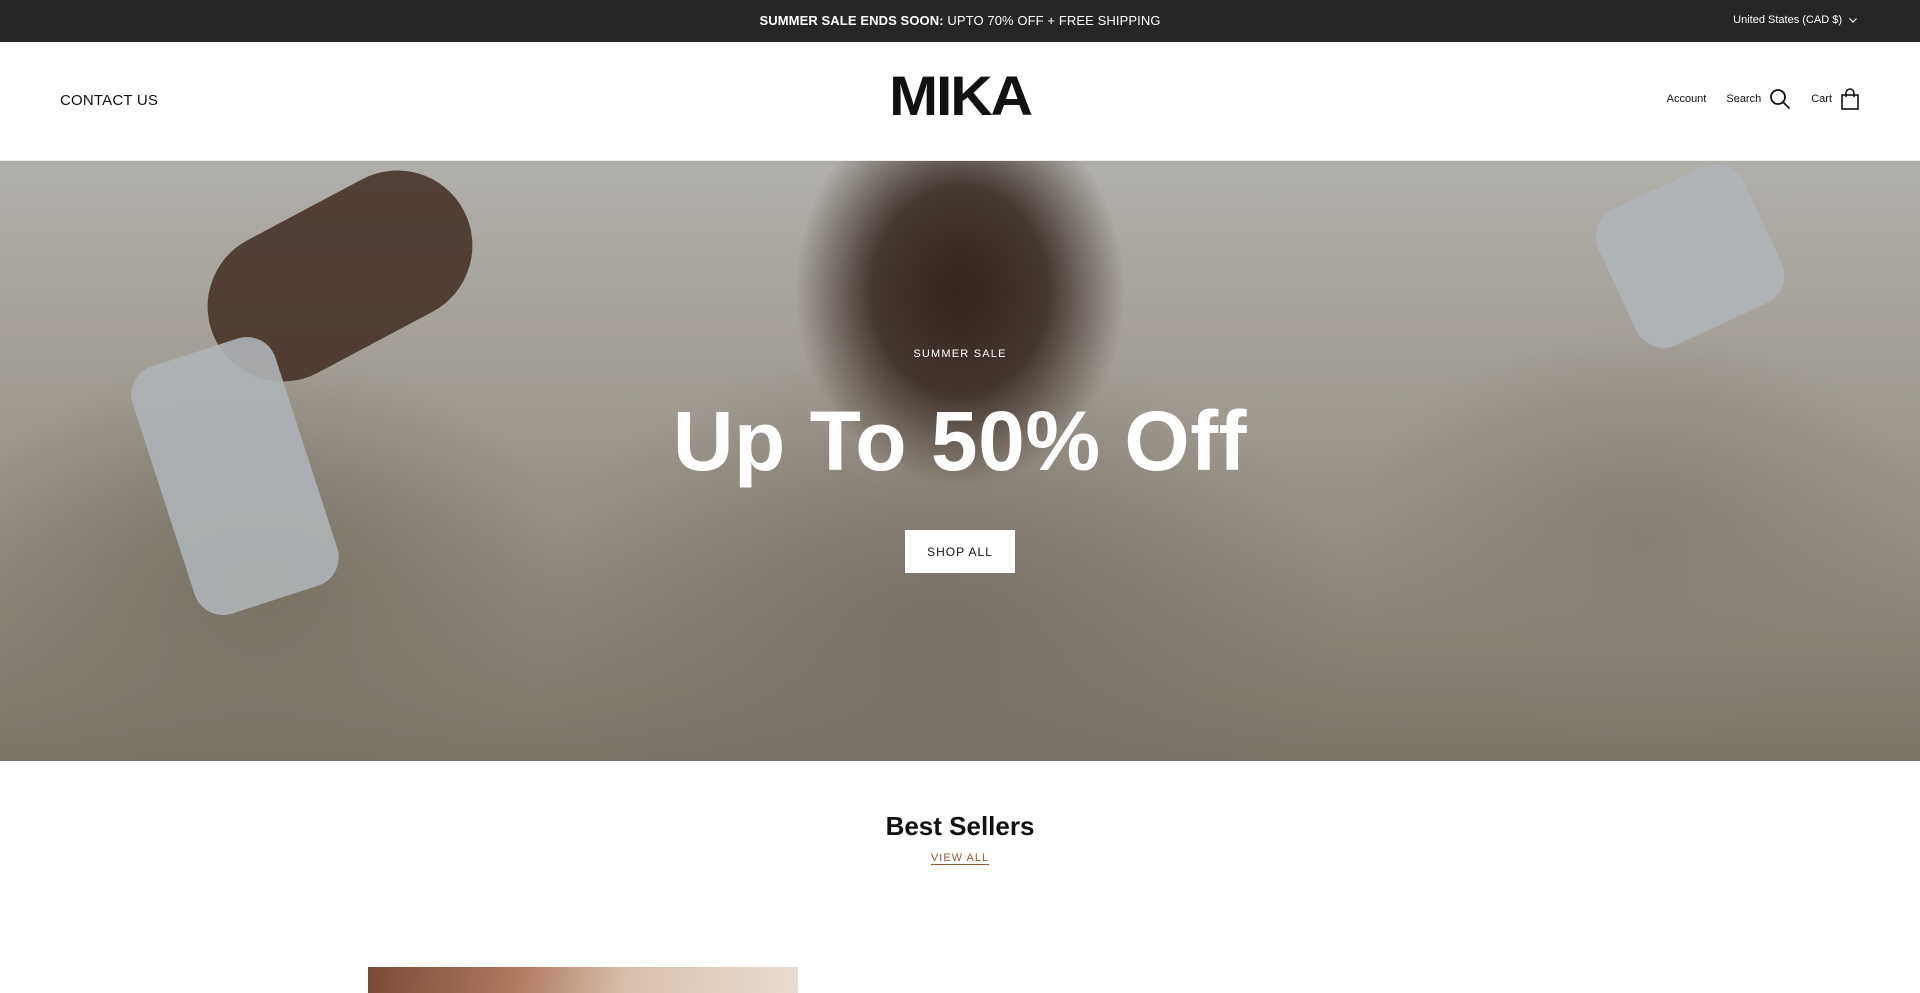  What do you see at coordinates (960, 96) in the screenshot?
I see `site-logo: MIKA` at bounding box center [960, 96].